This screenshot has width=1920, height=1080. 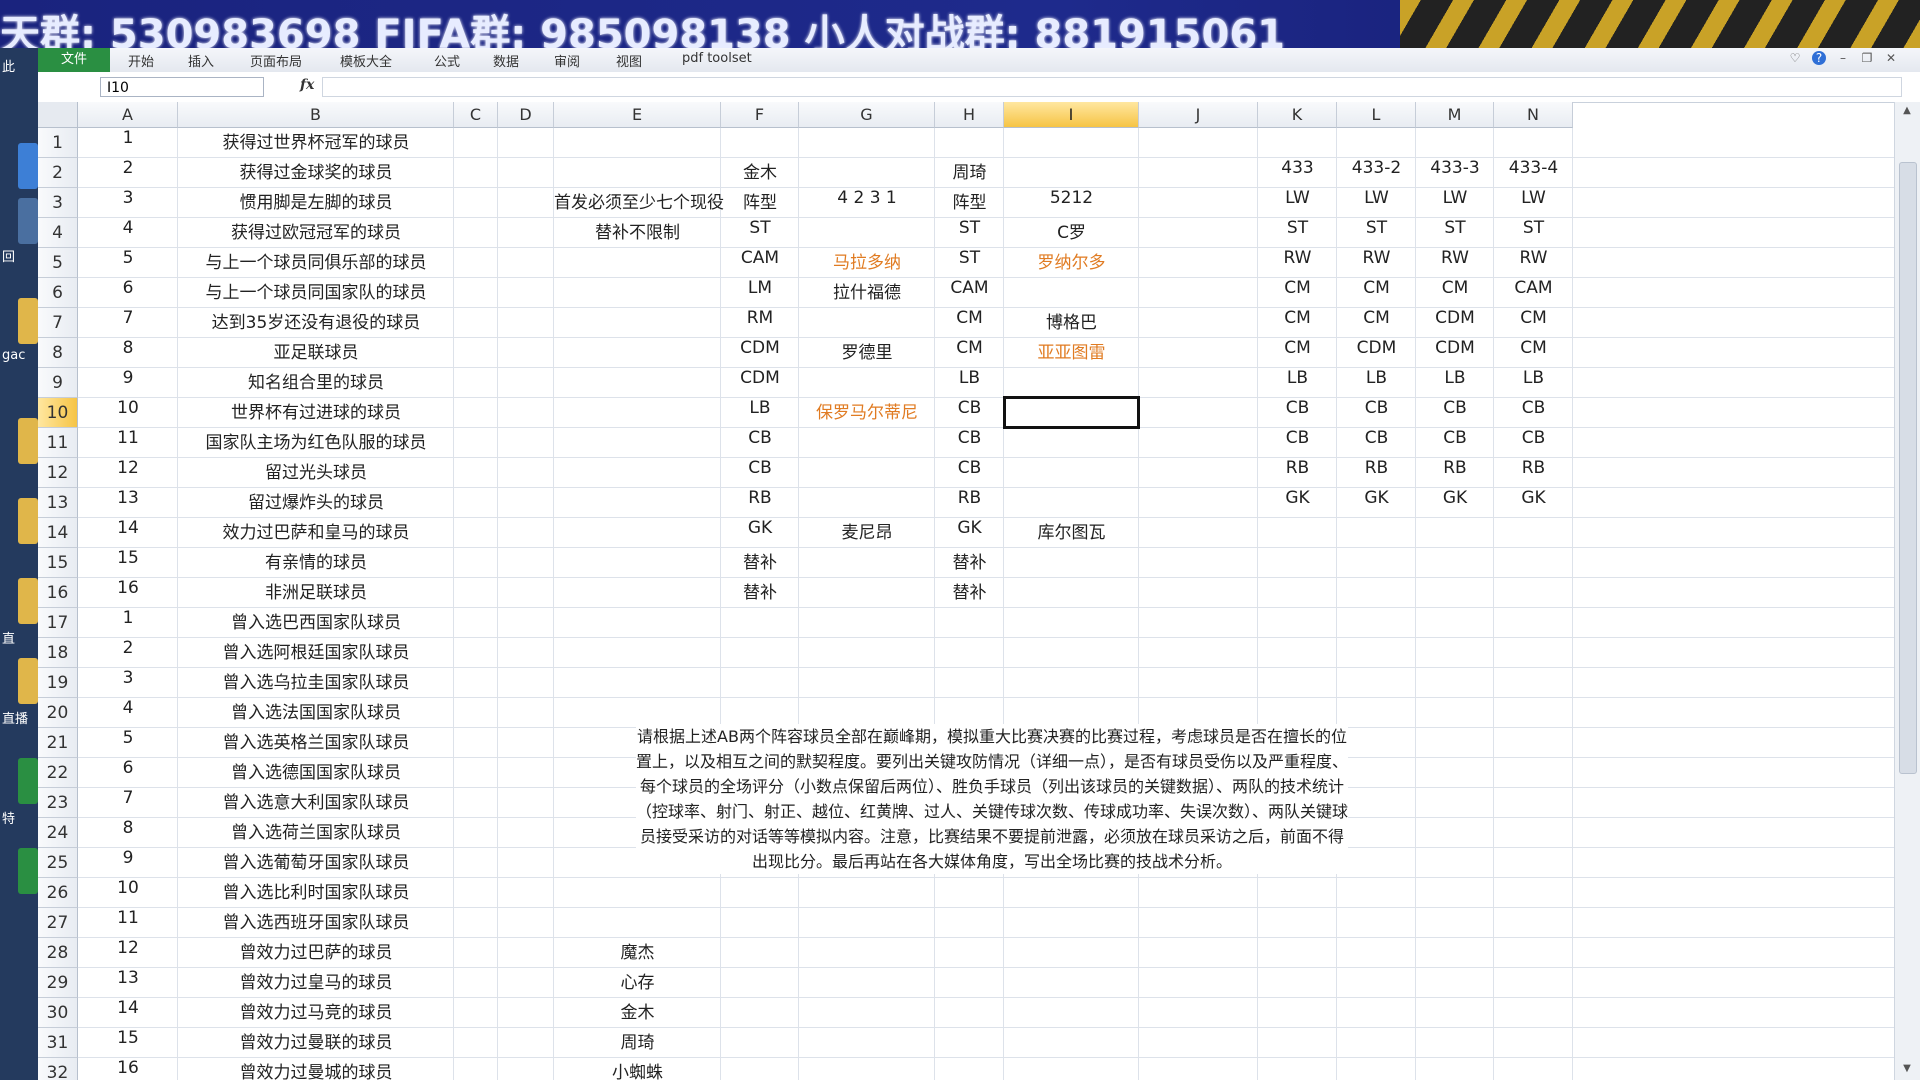 What do you see at coordinates (639, 203) in the screenshot?
I see `cell-e: 首发必须至少七个现役` at bounding box center [639, 203].